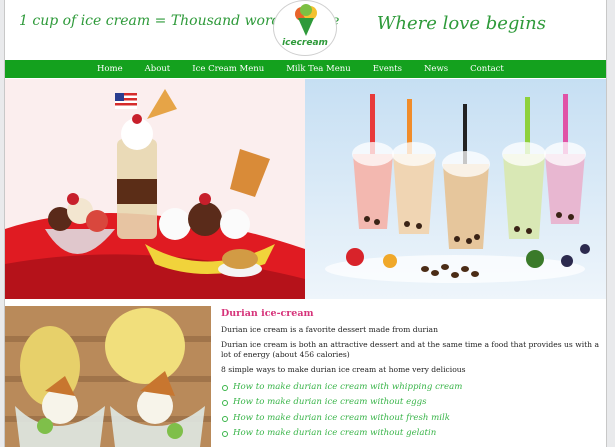 The width and height of the screenshot is (615, 447). What do you see at coordinates (228, 69) in the screenshot?
I see `nav-ice-cream-menu: Ice Cream Menu` at bounding box center [228, 69].